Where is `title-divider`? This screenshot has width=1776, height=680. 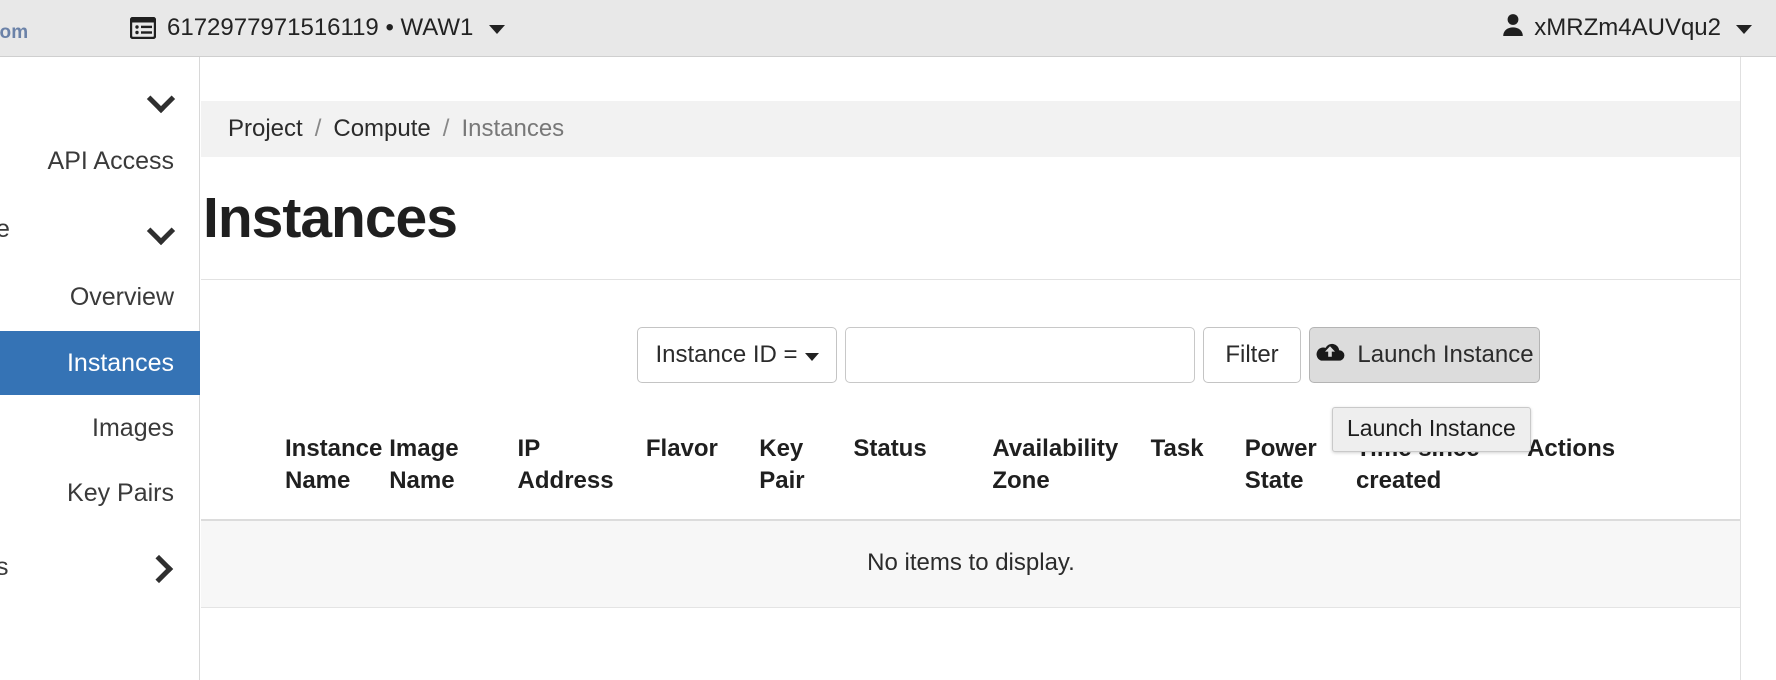 title-divider is located at coordinates (971, 279).